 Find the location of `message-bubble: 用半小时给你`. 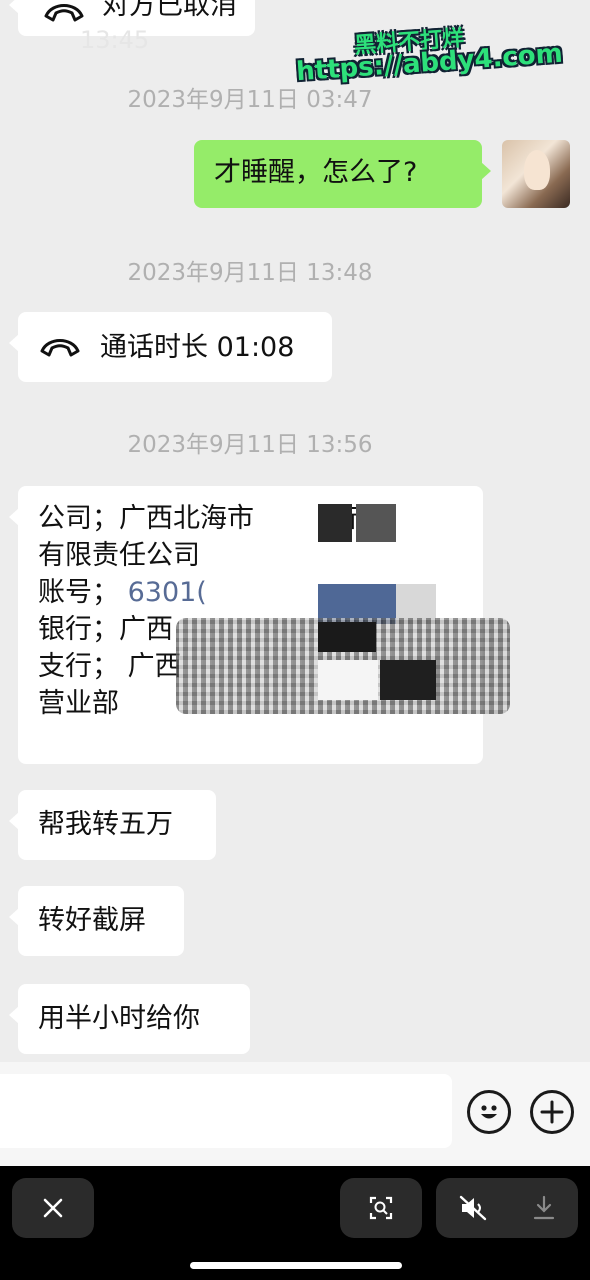

message-bubble: 用半小时给你 is located at coordinates (129, 1019).